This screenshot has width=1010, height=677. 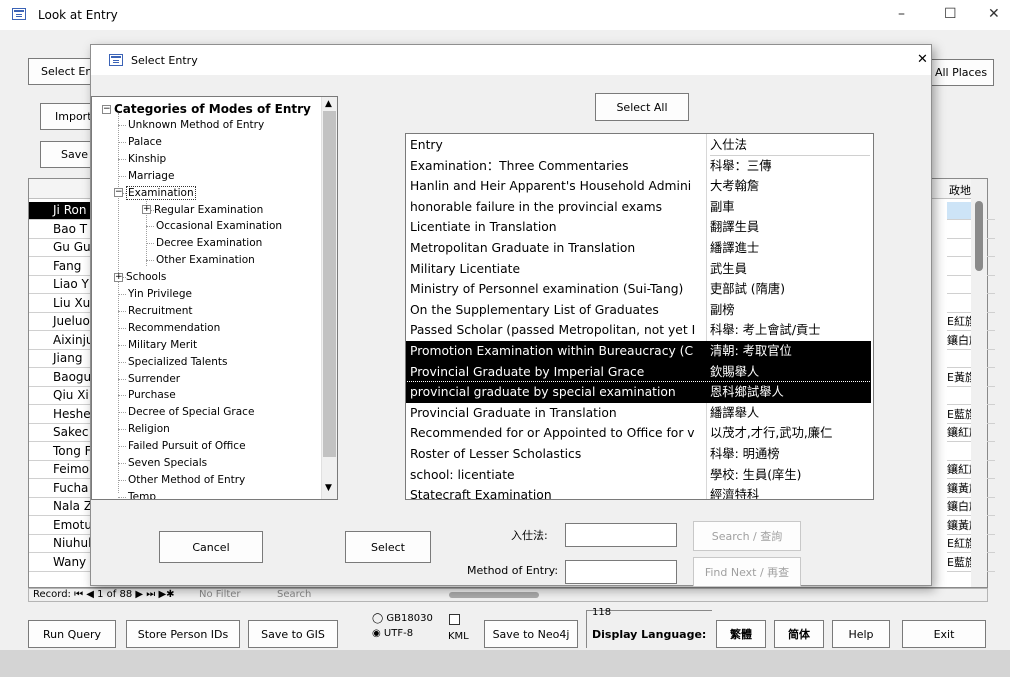 I want to click on tree-item: Occasional Examination, so click(x=219, y=226).